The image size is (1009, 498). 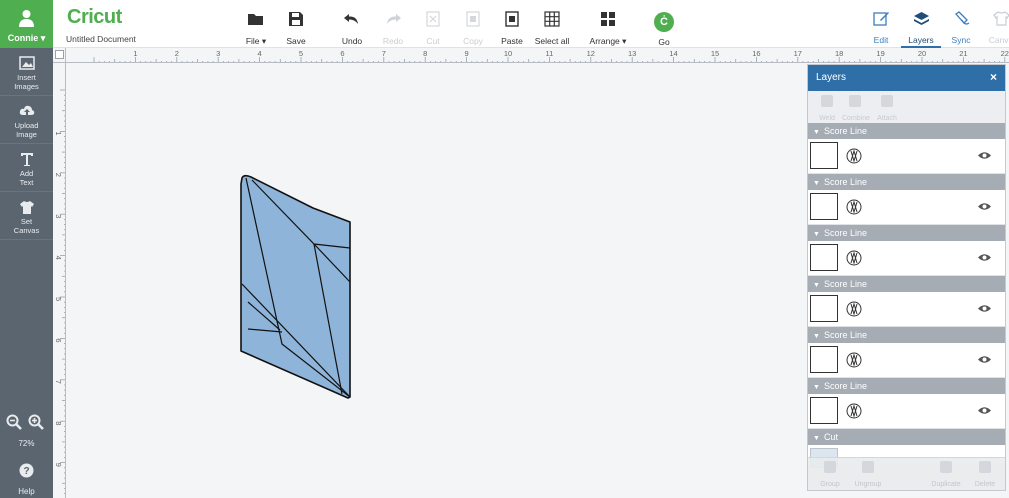 I want to click on close-icon: ×, so click(x=993, y=77).